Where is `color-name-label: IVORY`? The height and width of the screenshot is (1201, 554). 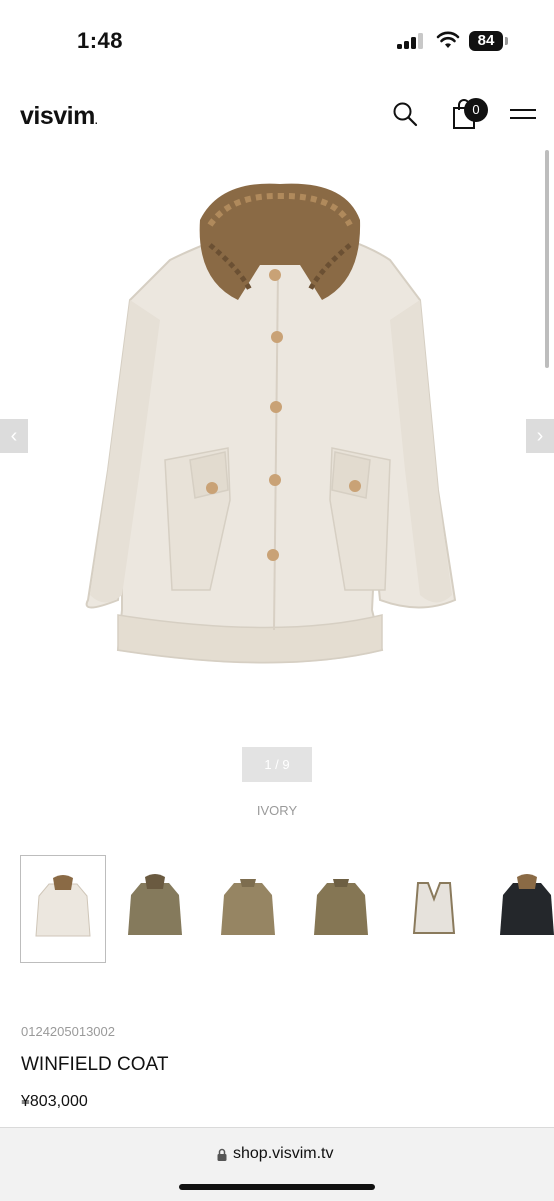
color-name-label: IVORY is located at coordinates (277, 810).